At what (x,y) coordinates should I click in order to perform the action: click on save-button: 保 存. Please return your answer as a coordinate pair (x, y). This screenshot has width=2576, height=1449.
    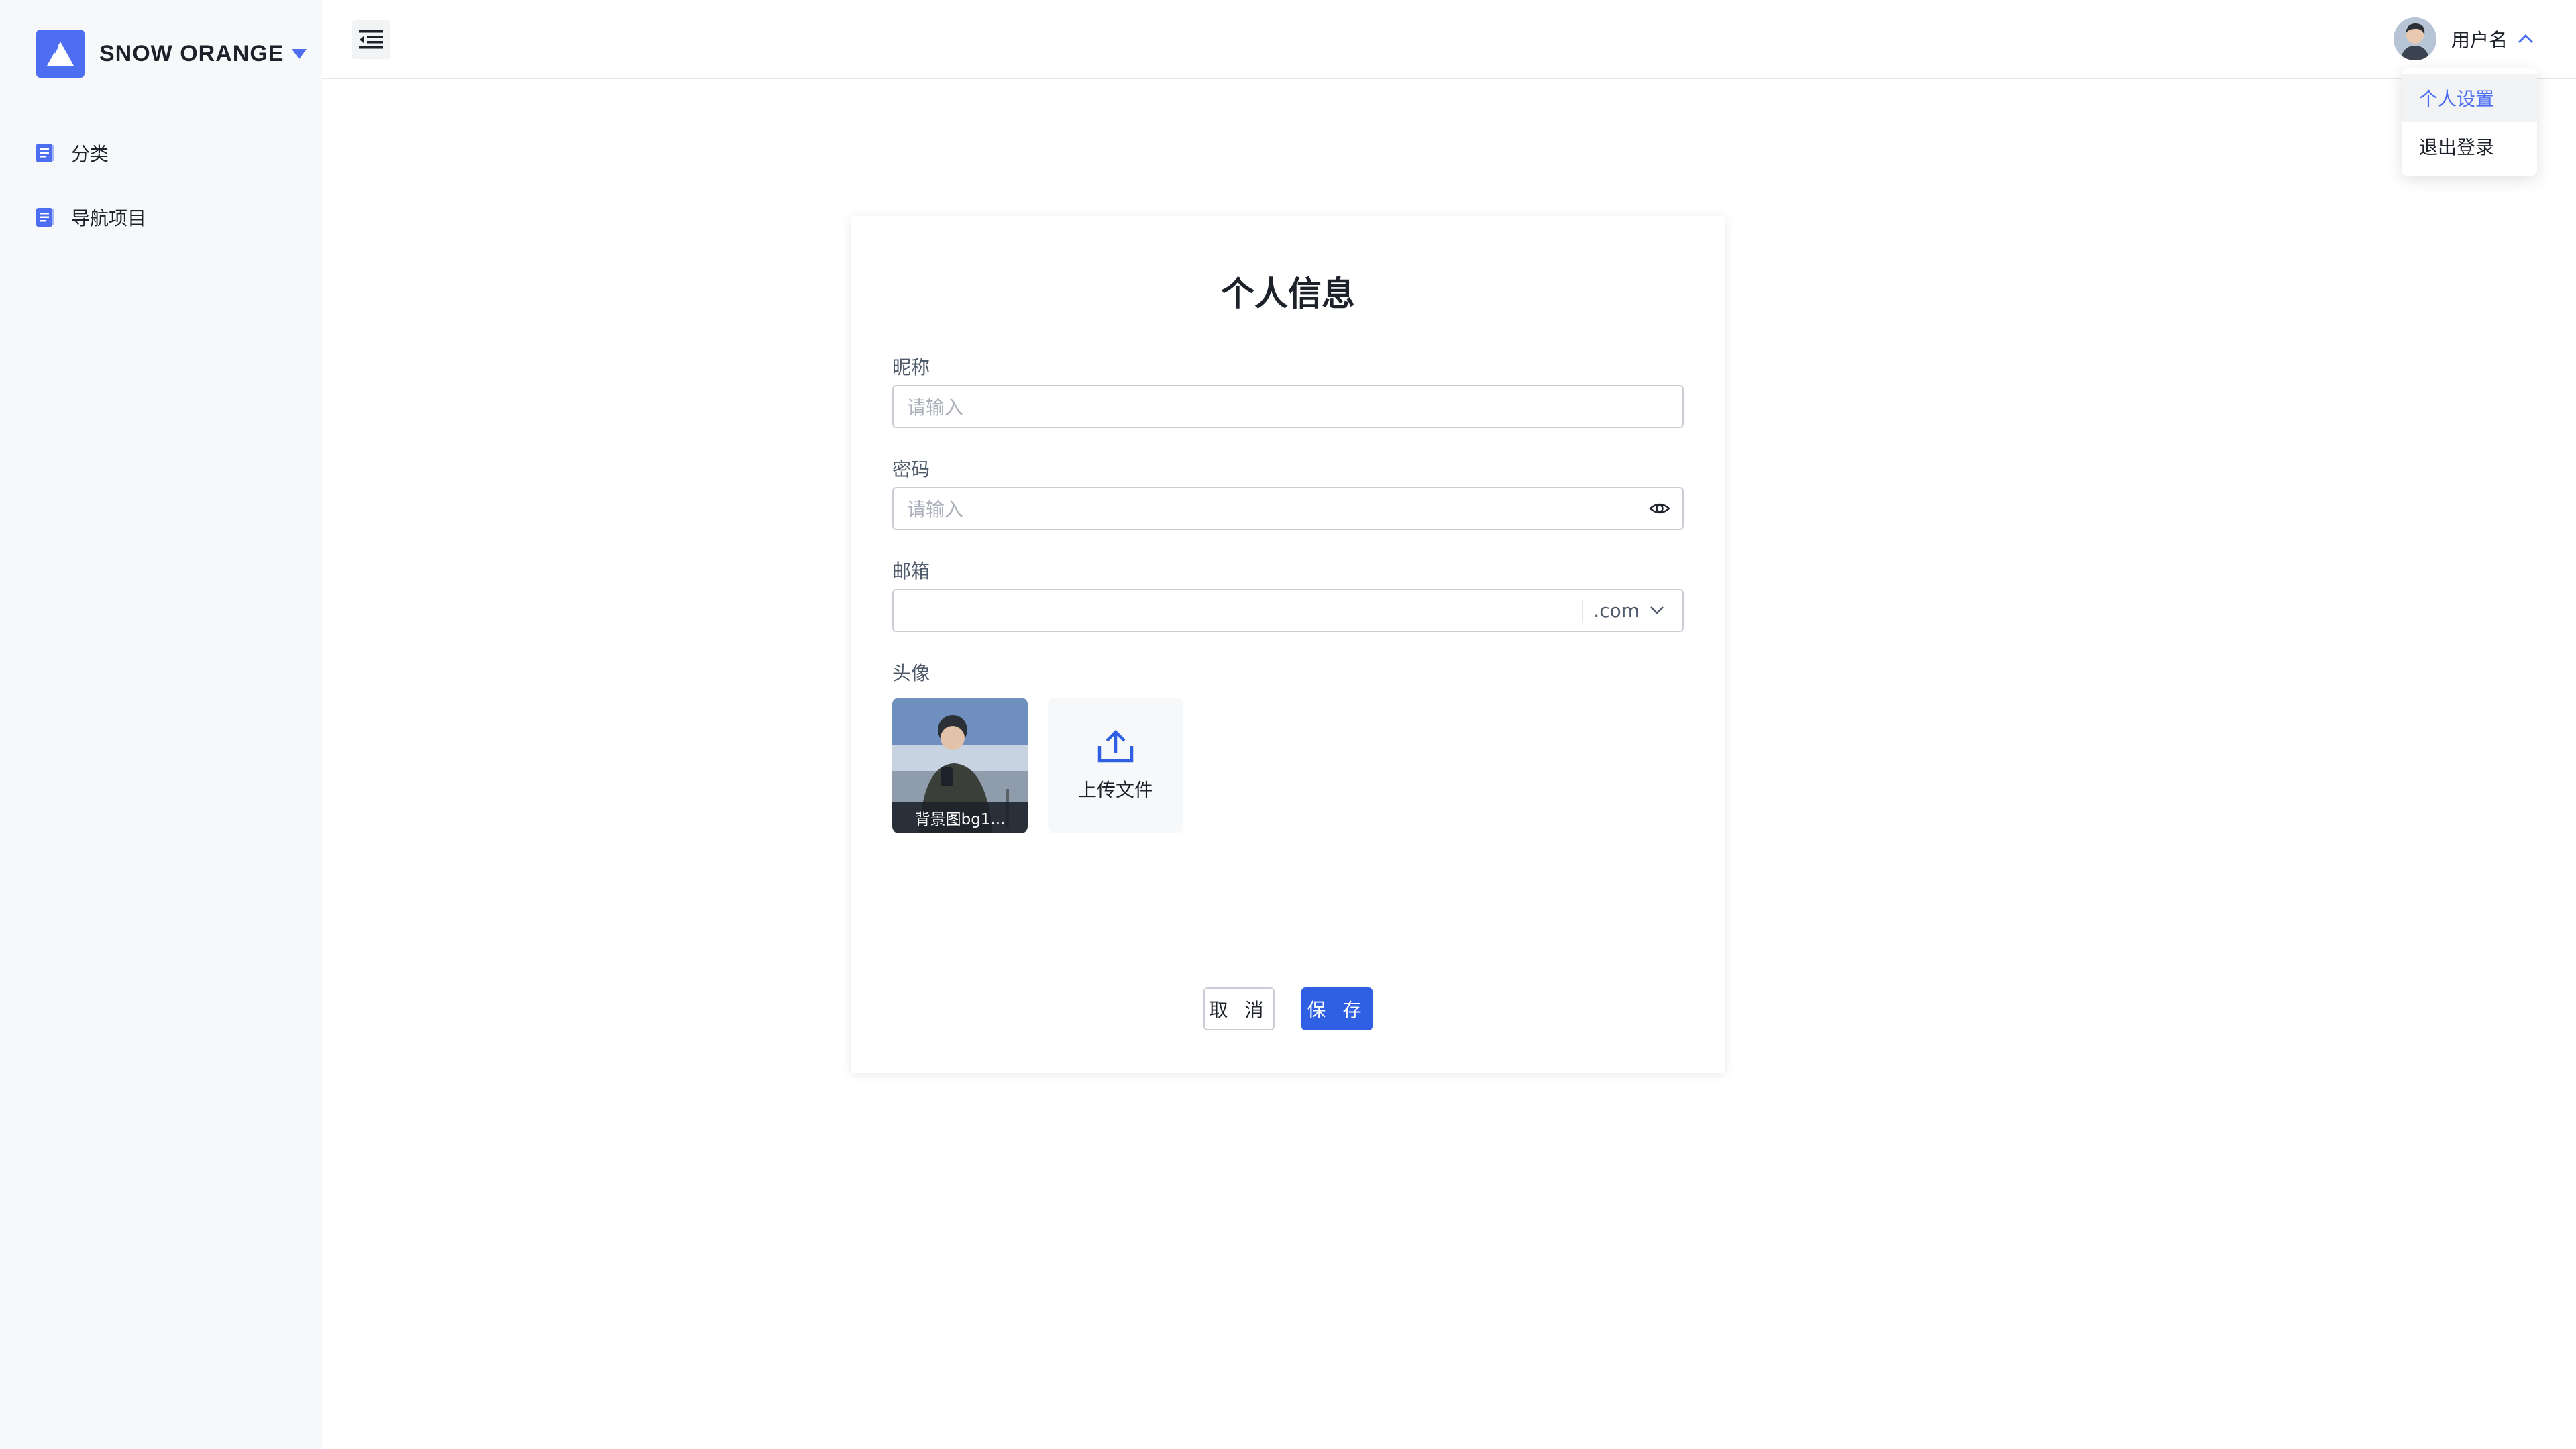
    Looking at the image, I should click on (1337, 1008).